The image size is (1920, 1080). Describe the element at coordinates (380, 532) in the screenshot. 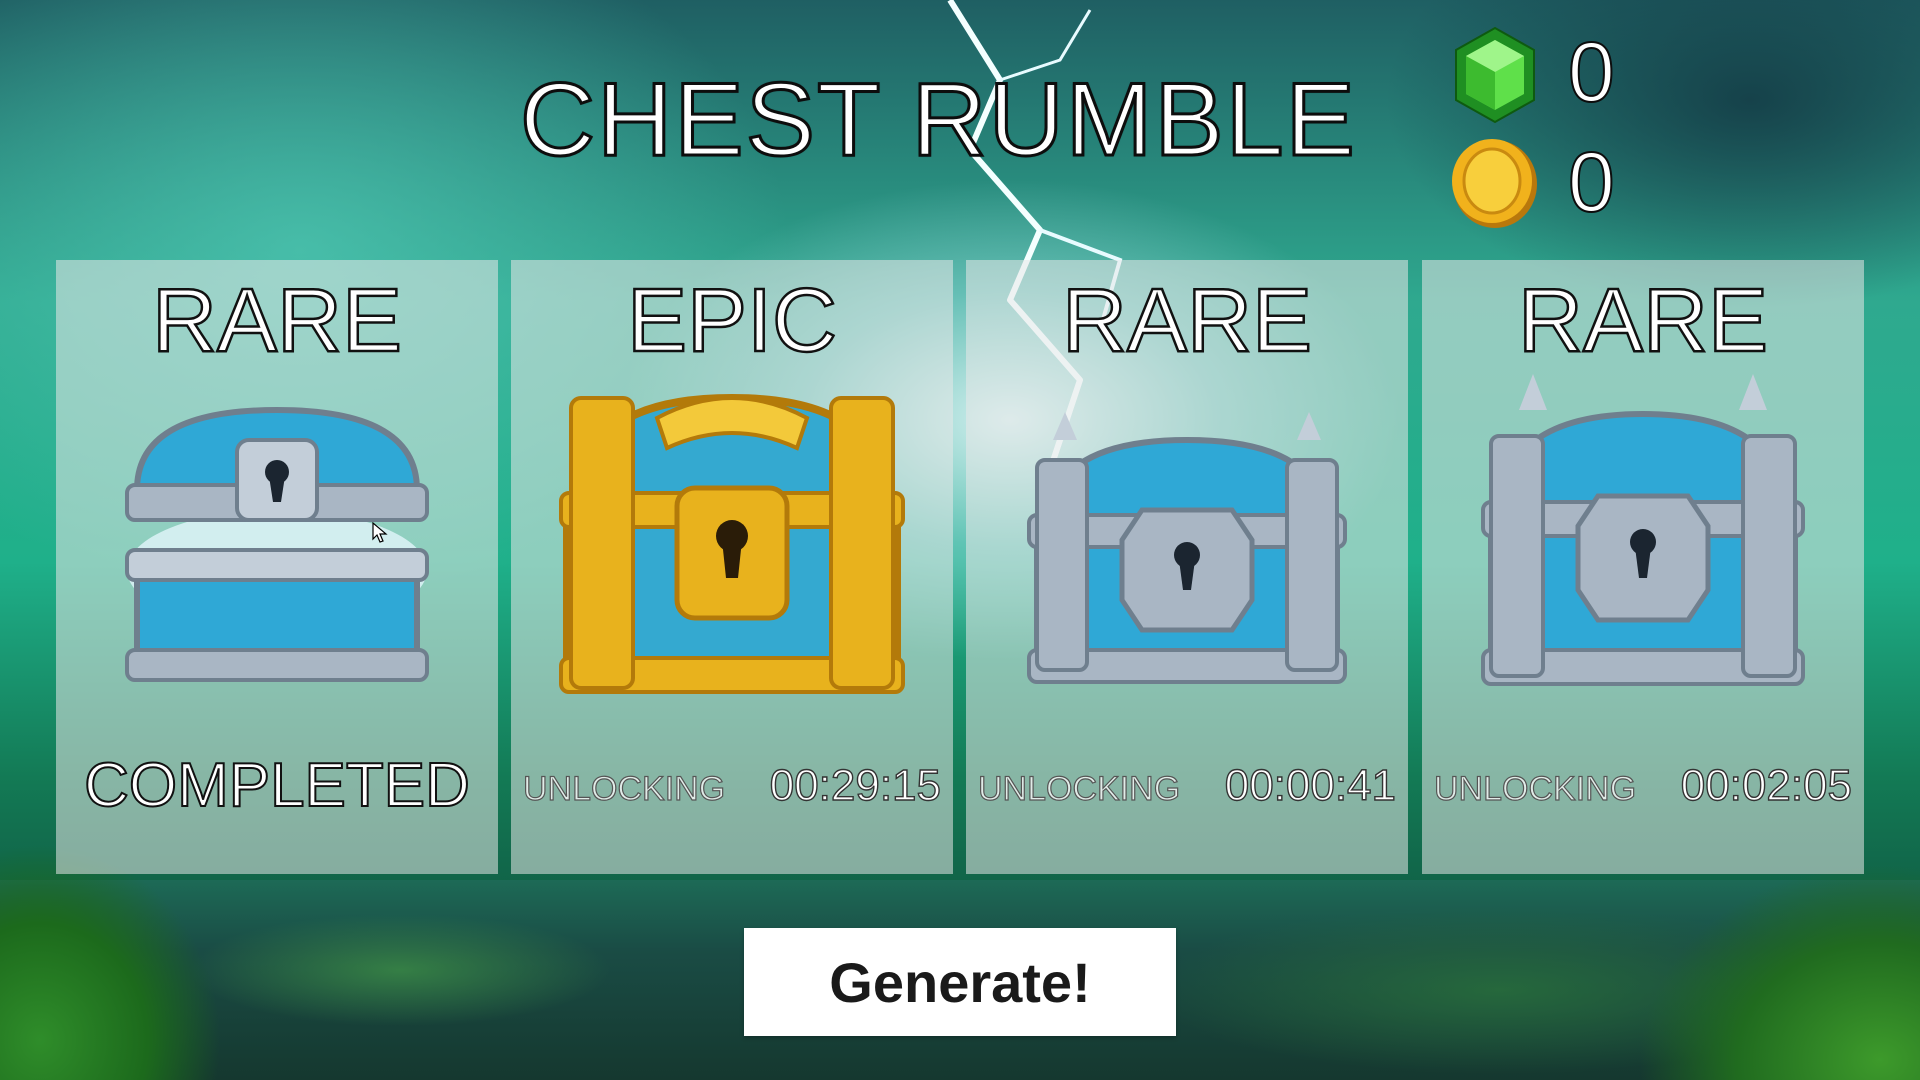

I see `mouse-cursor-icon` at that location.